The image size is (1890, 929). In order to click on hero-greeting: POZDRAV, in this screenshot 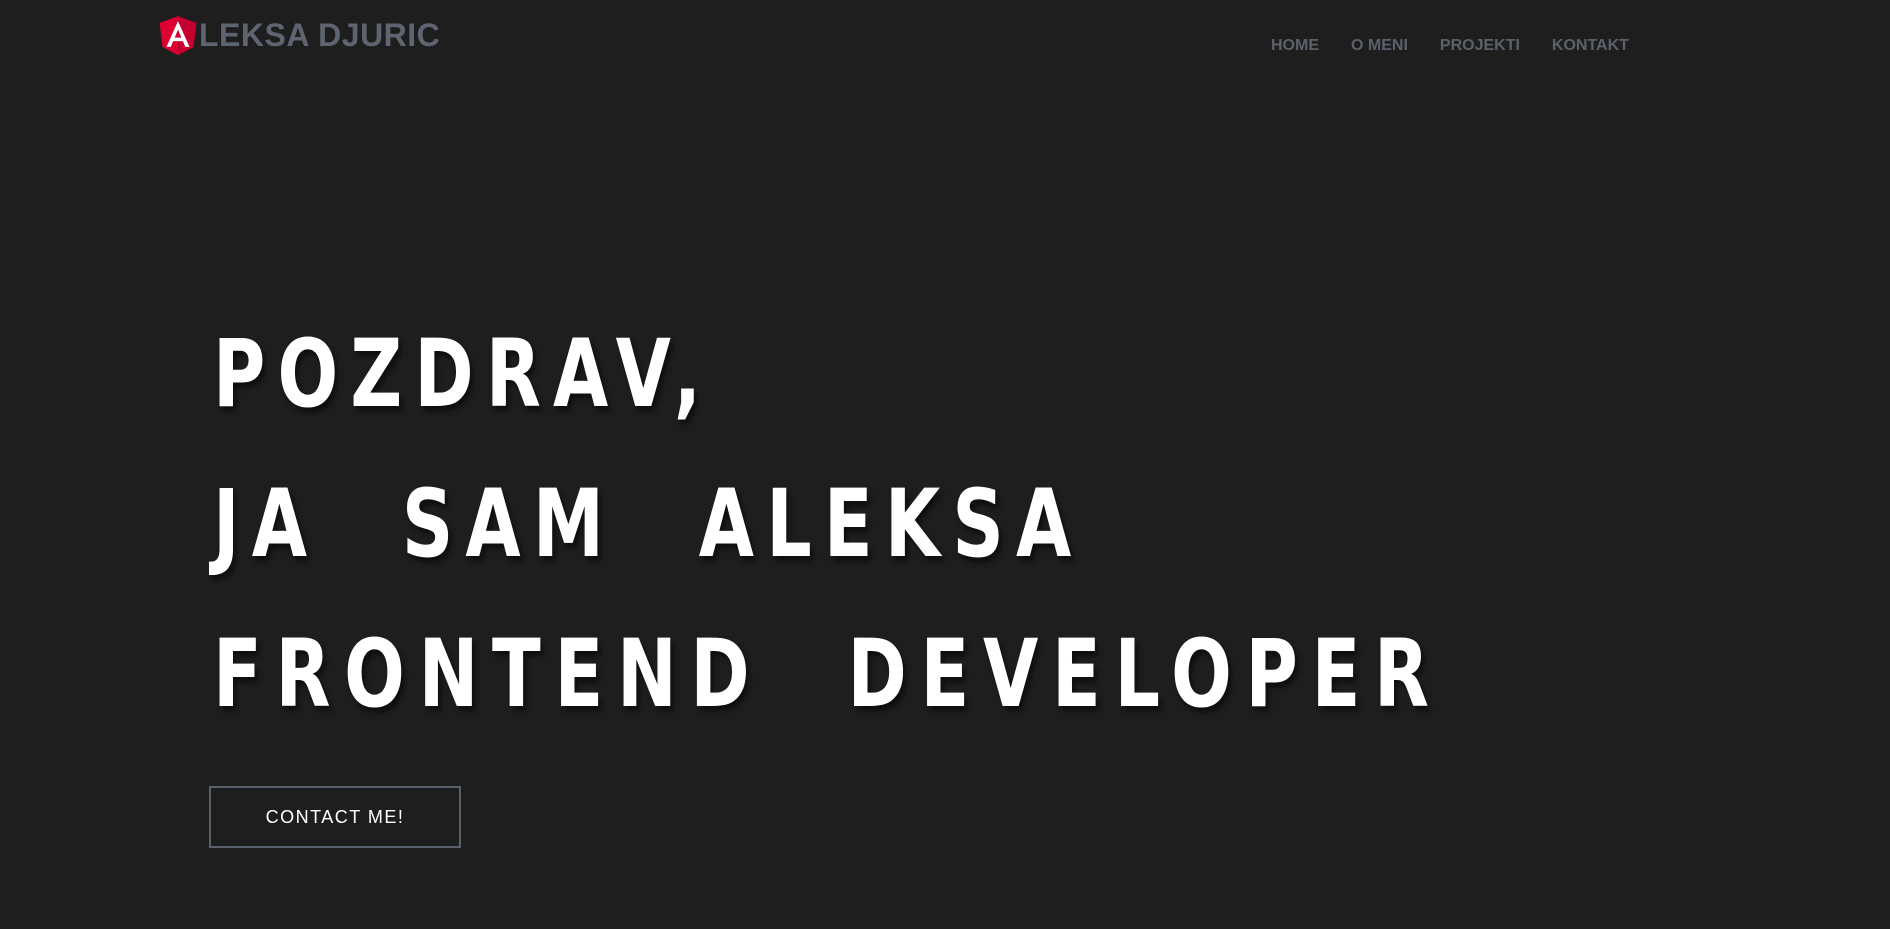, I will do `click(463, 374)`.